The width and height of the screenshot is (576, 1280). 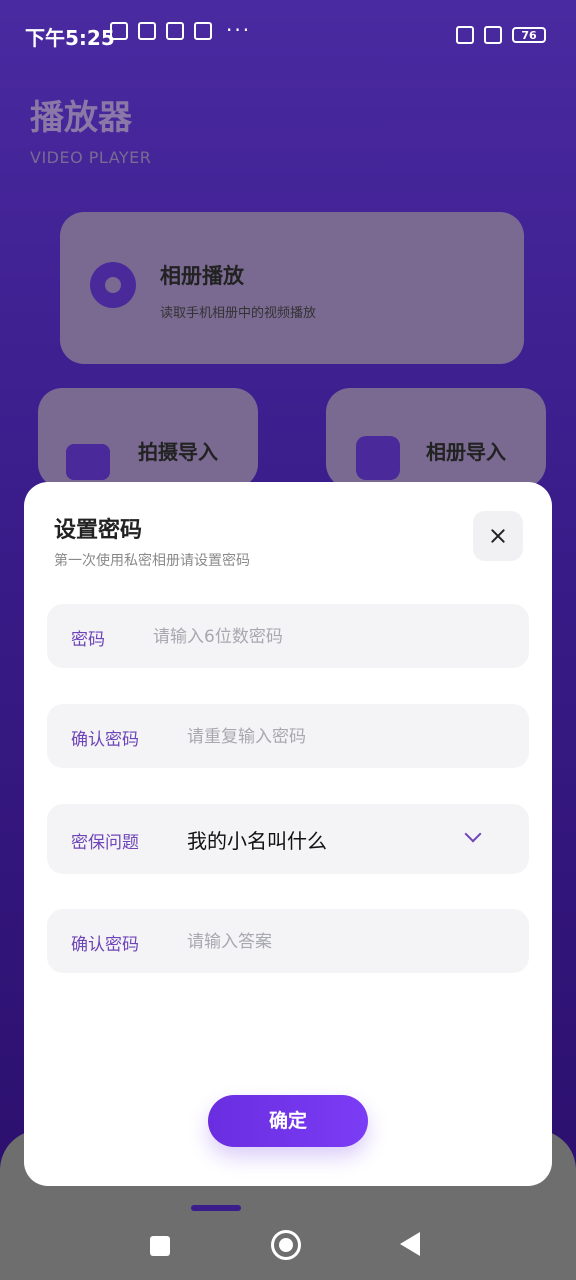 I want to click on system-nav-bar, so click(x=288, y=1245).